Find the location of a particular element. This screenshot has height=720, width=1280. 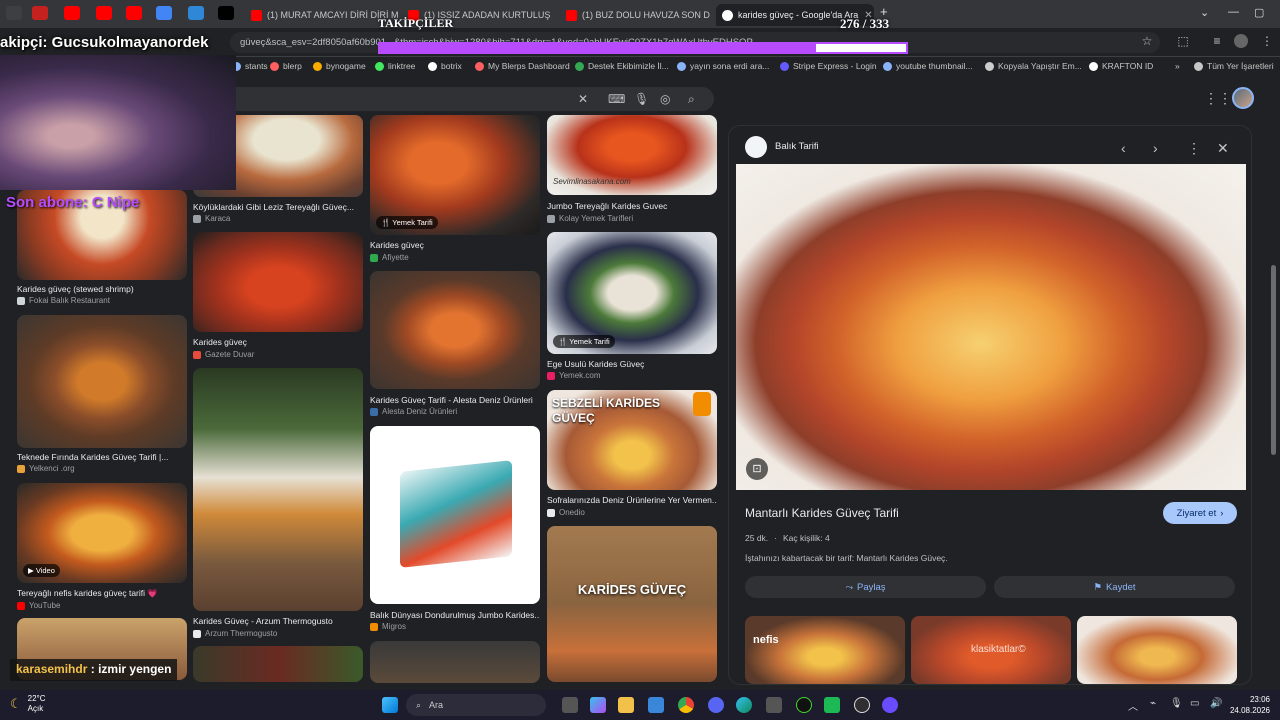

account-avatar is located at coordinates (1243, 98).